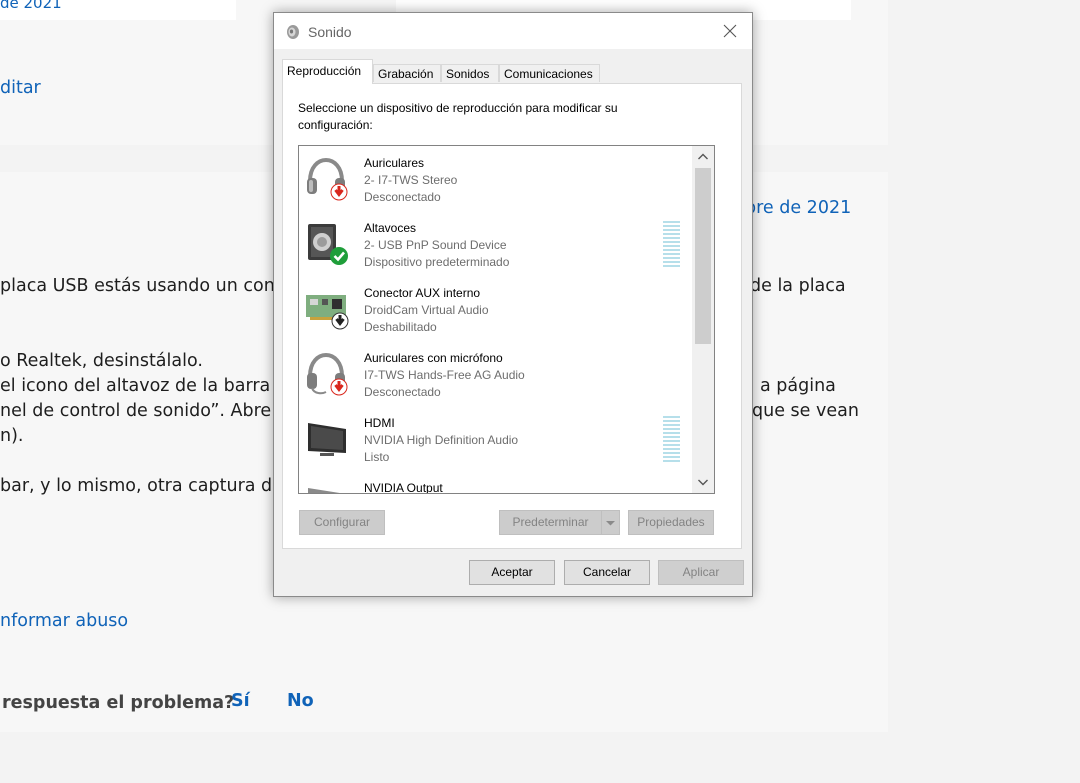 The width and height of the screenshot is (1080, 783). What do you see at coordinates (293, 32) in the screenshot?
I see `speaker-app-icon` at bounding box center [293, 32].